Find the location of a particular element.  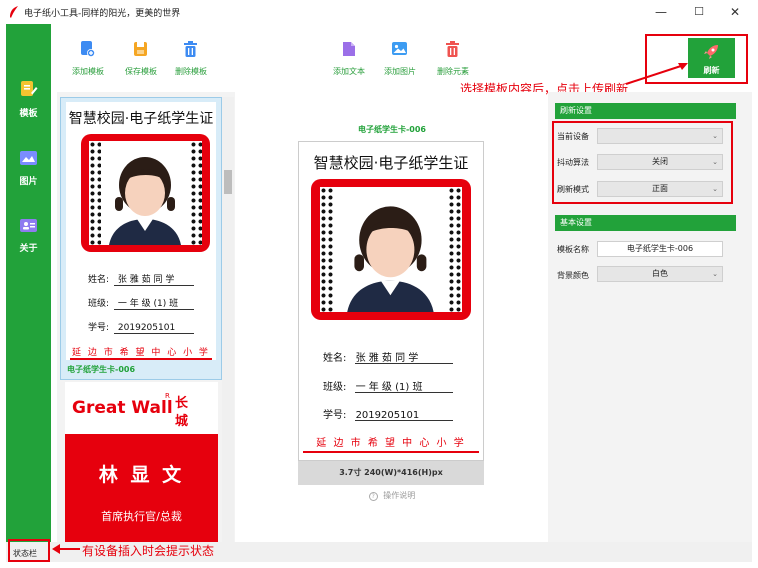

left-sidebar: 模板 图片 关于 is located at coordinates (28, 283).